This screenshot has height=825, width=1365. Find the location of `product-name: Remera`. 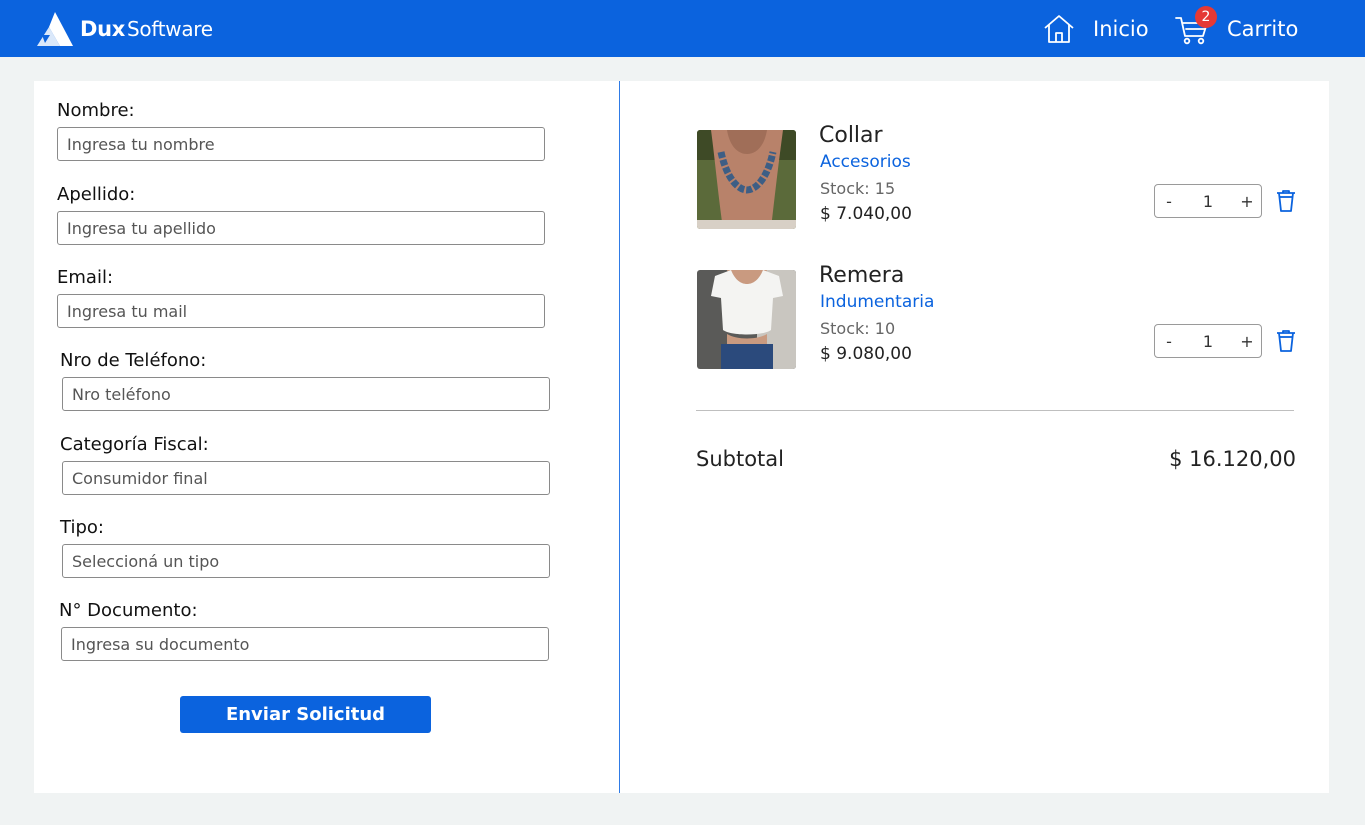

product-name: Remera is located at coordinates (862, 275).